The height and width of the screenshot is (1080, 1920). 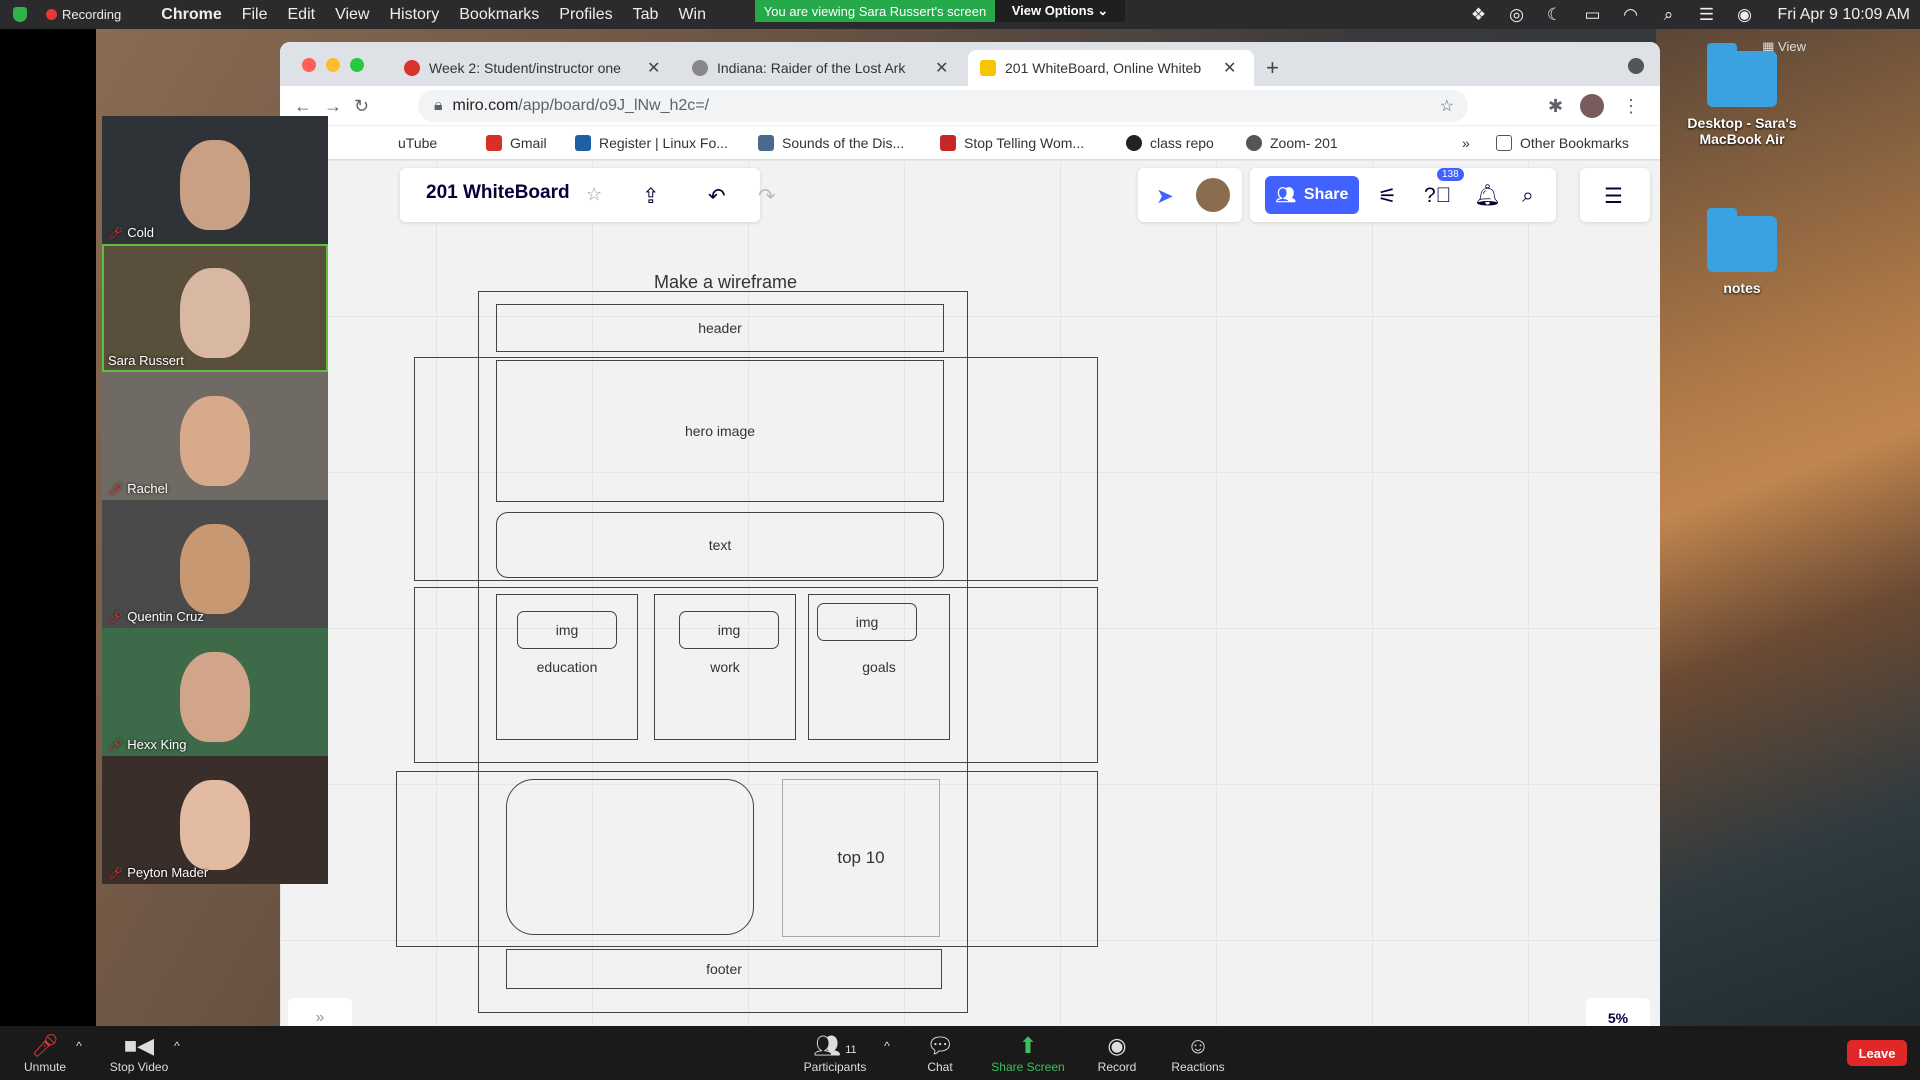 I want to click on bookmark-gmail: Gmail, so click(x=516, y=143).